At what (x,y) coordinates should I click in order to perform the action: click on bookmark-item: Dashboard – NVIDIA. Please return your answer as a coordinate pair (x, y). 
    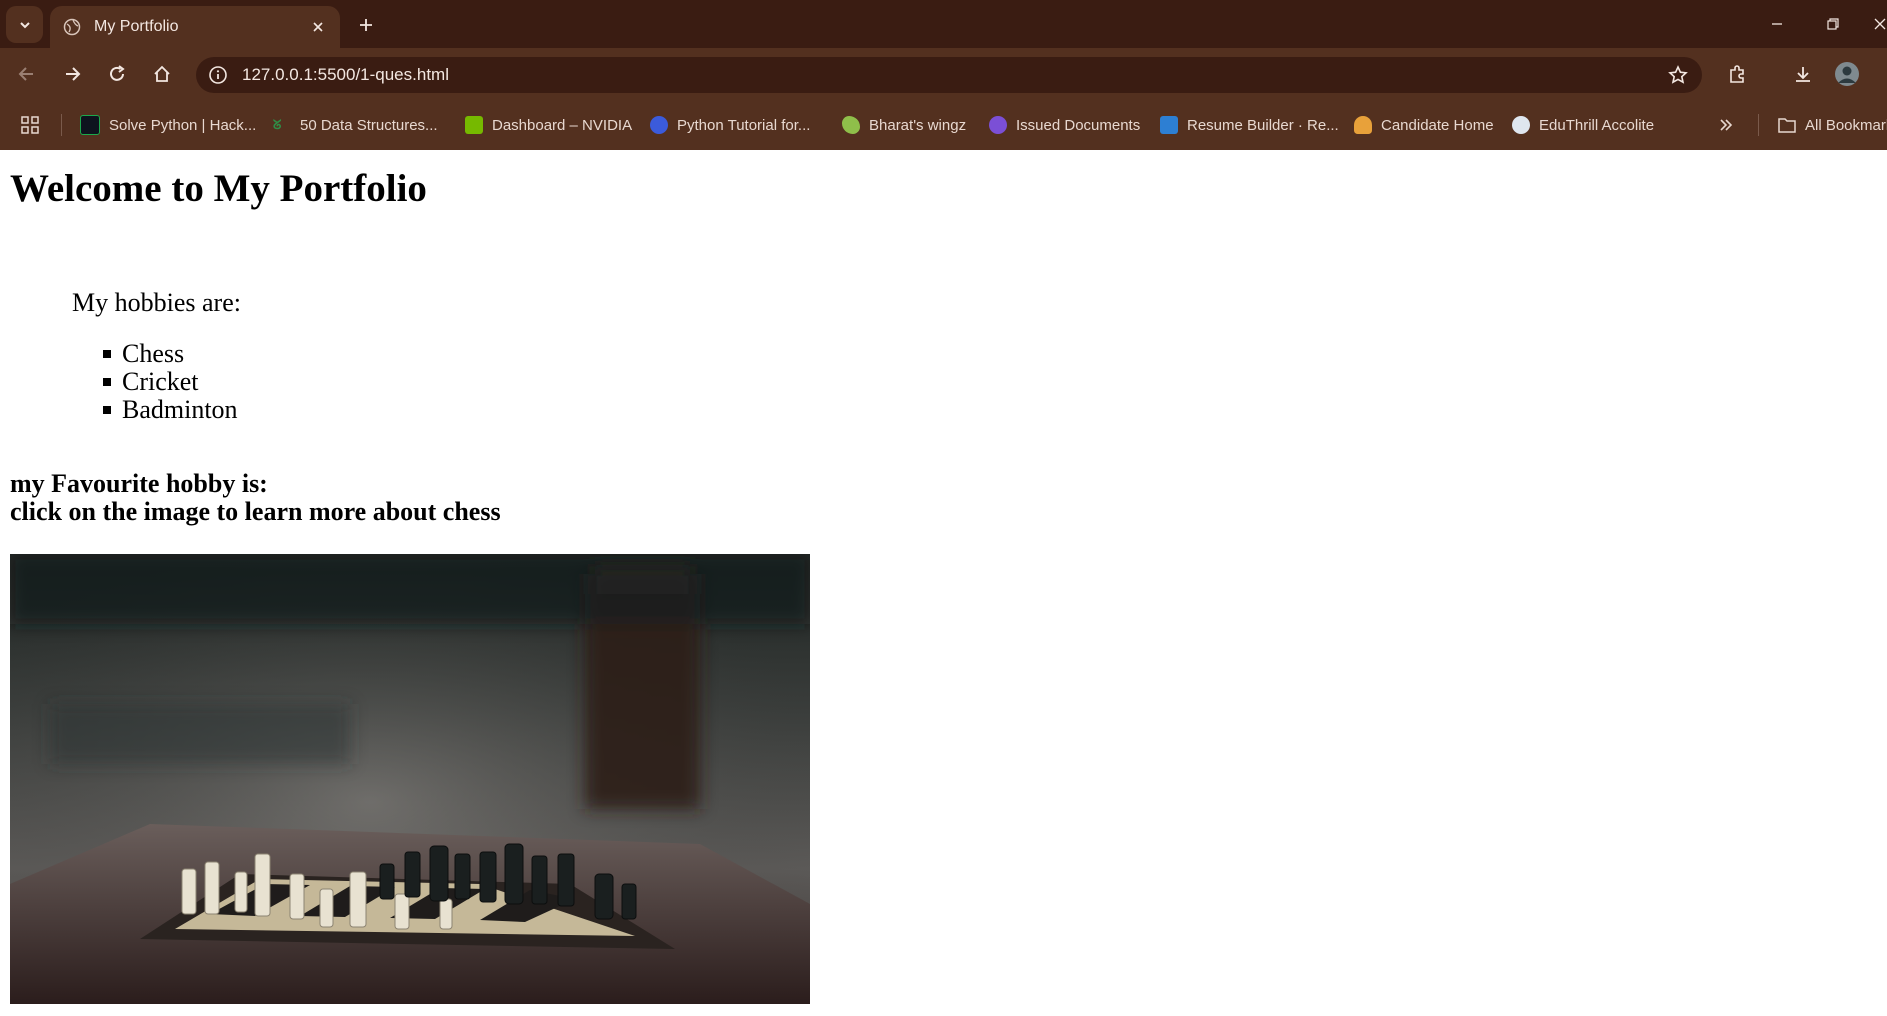
    Looking at the image, I should click on (548, 125).